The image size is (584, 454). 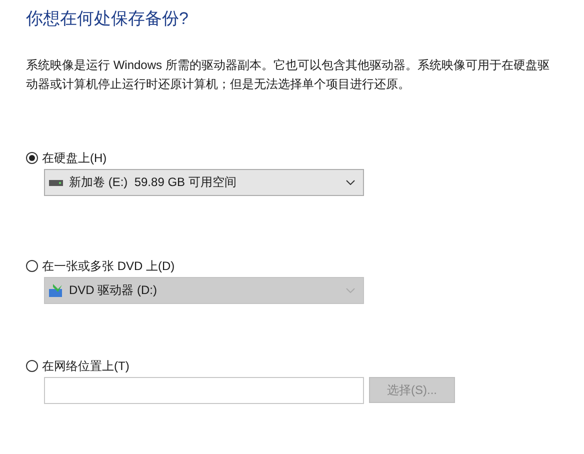 What do you see at coordinates (56, 183) in the screenshot?
I see `drive-icon` at bounding box center [56, 183].